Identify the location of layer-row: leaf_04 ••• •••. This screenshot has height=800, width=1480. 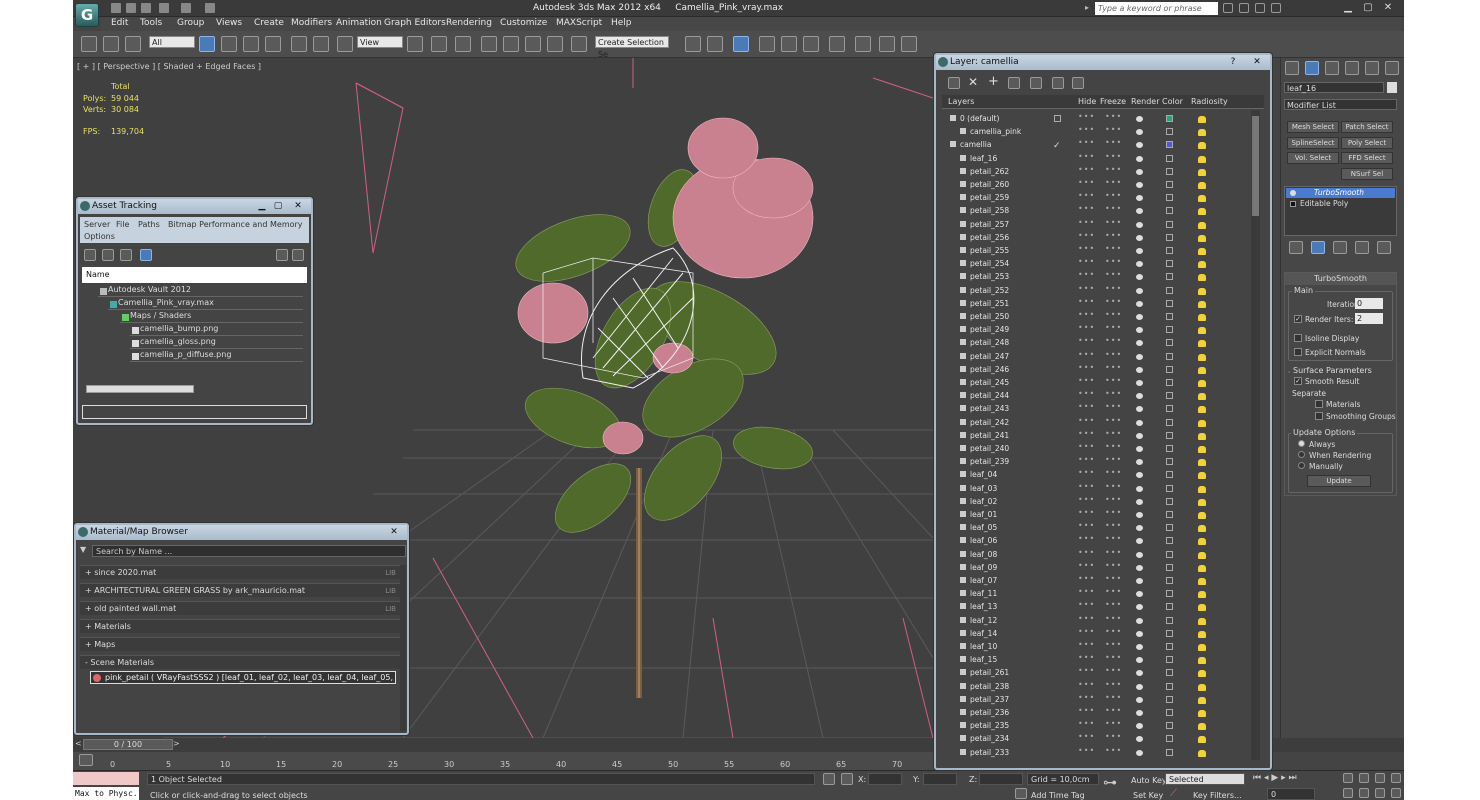
(1094, 475).